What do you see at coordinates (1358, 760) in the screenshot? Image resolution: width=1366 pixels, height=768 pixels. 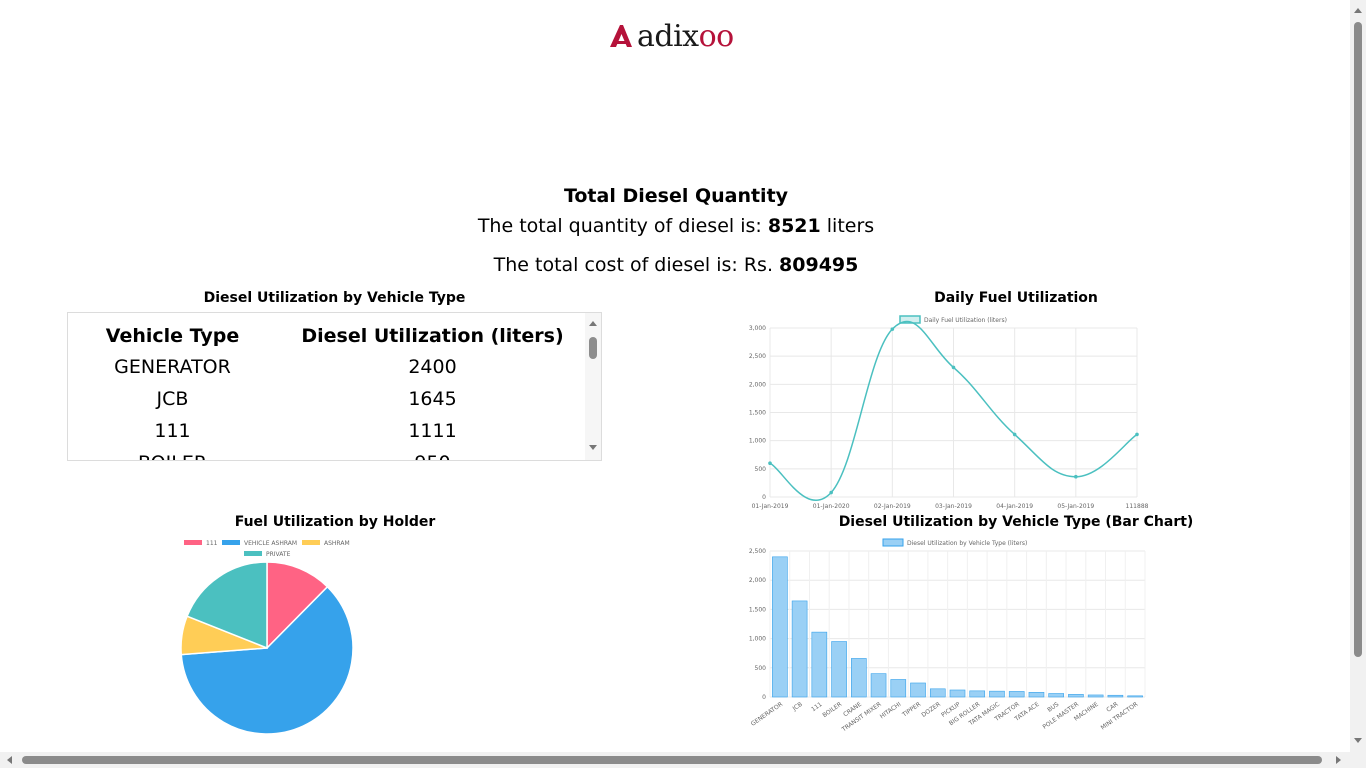 I see `scrollbar-corner` at bounding box center [1358, 760].